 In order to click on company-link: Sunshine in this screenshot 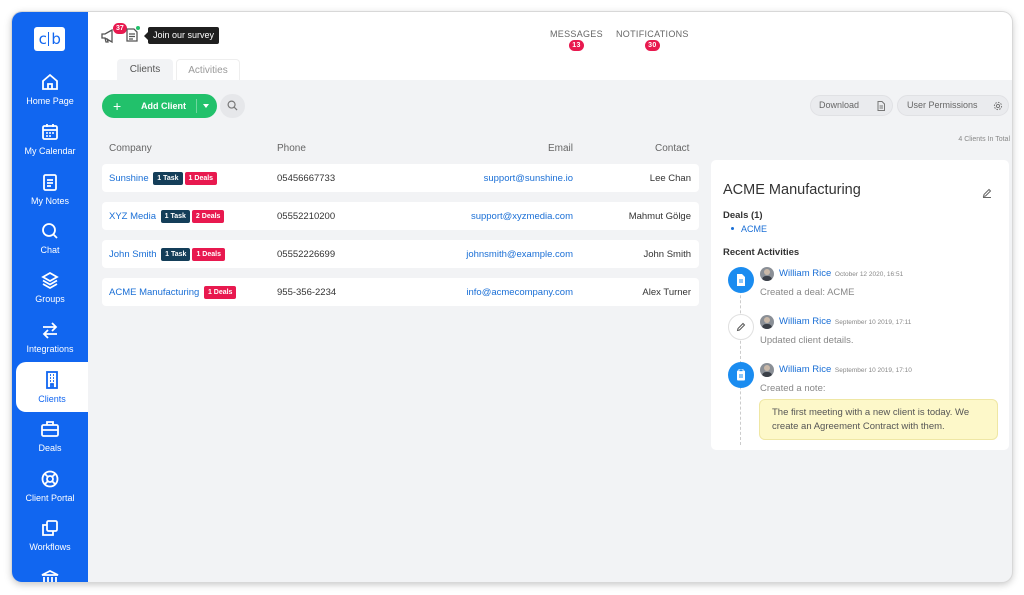, I will do `click(129, 178)`.